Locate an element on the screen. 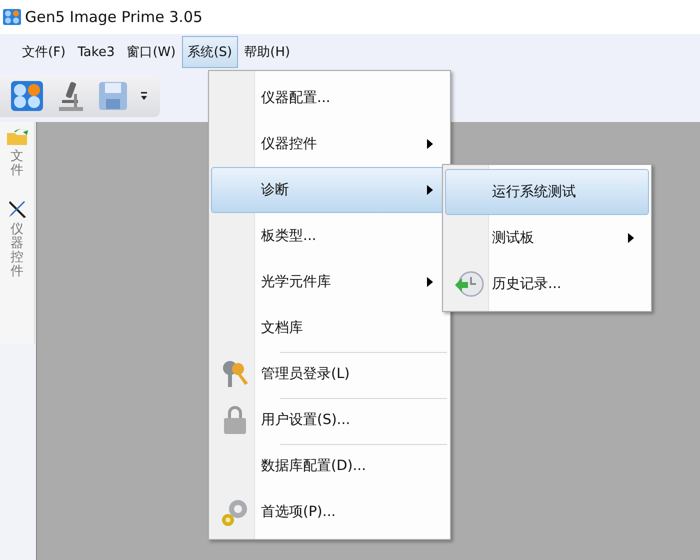 The height and width of the screenshot is (560, 700). dock-tab: 仪器控件 is located at coordinates (17, 251).